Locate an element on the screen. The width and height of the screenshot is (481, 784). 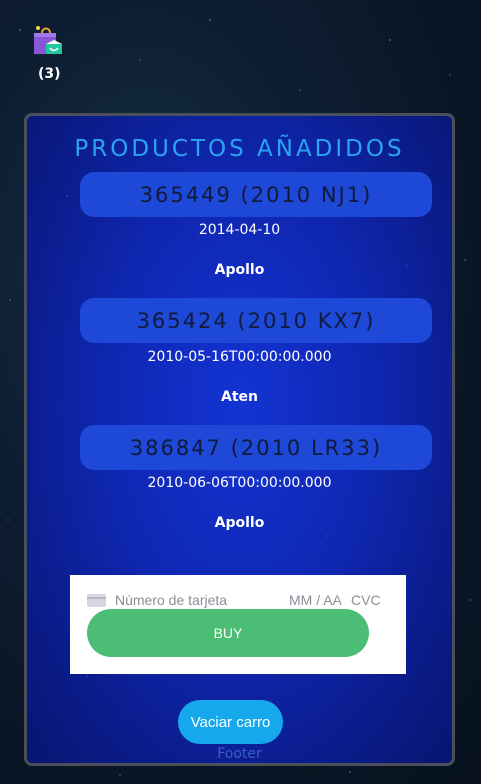
footer: Footer is located at coordinates (239, 754).